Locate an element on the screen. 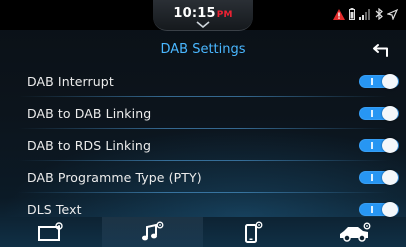 This screenshot has height=247, width=406. page-title: DAB Settings is located at coordinates (203, 49).